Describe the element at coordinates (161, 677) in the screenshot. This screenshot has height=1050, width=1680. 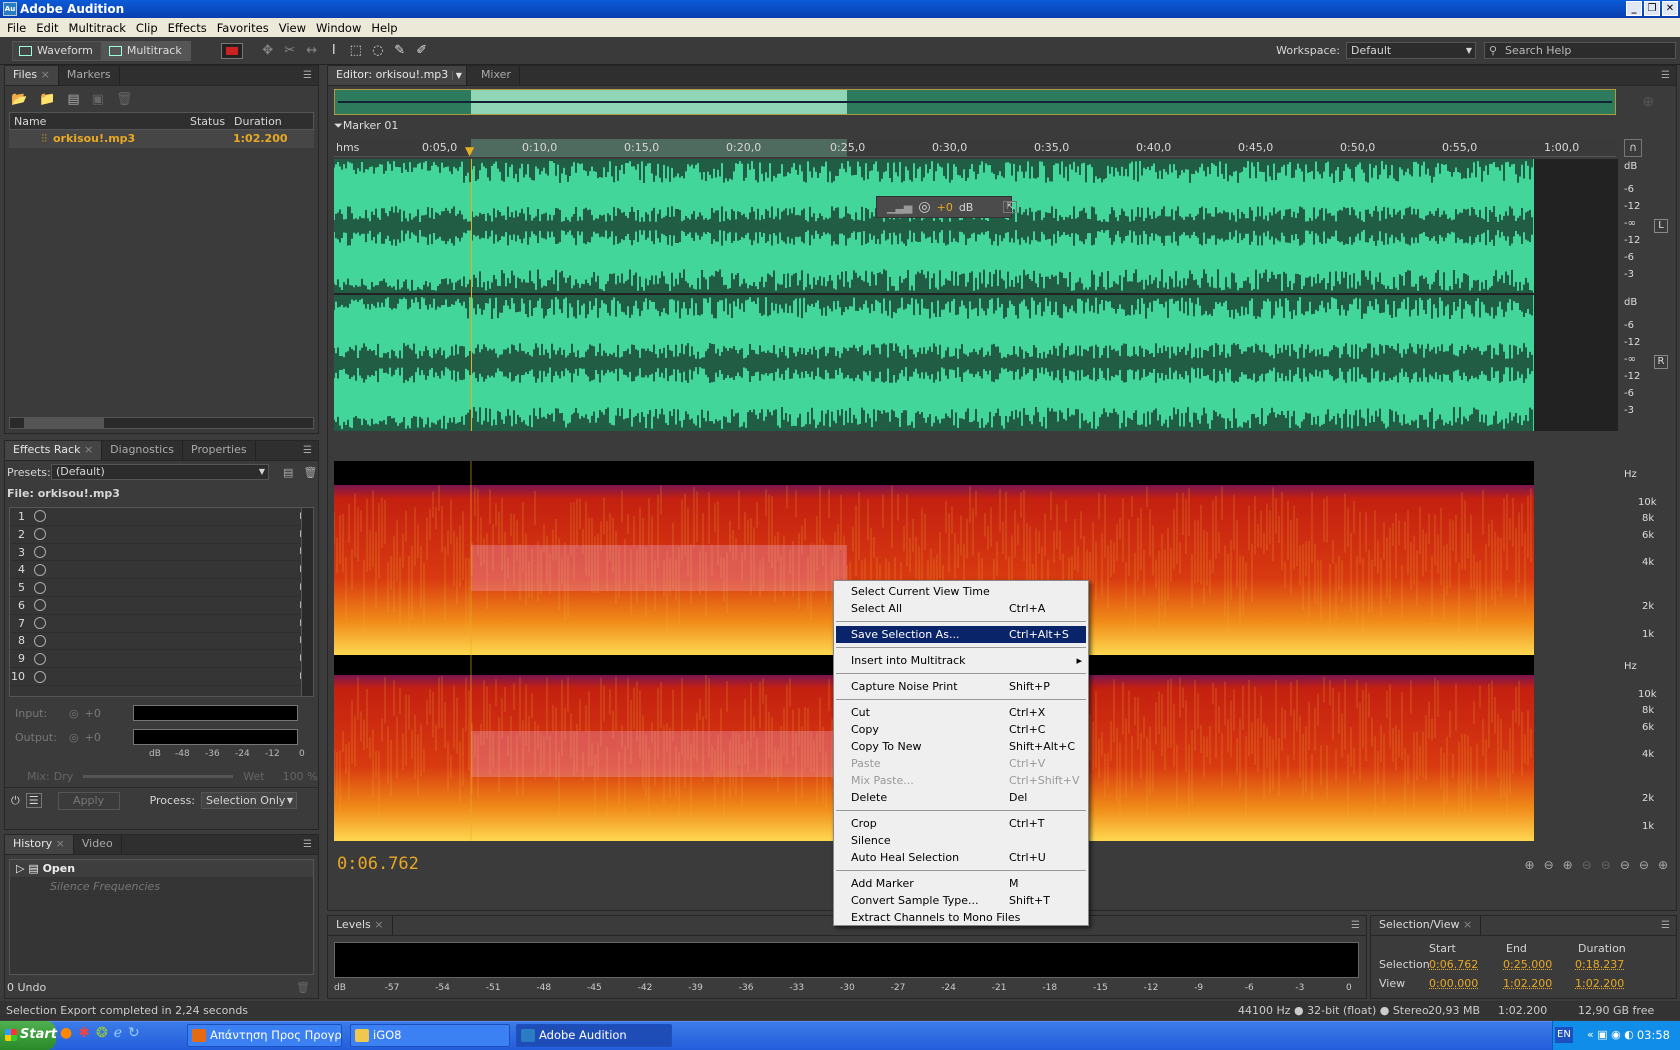
I see `effect-slot: 10▶` at that location.